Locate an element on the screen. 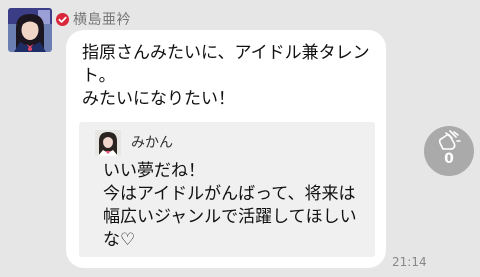 The height and width of the screenshot is (277, 480). message-timestamp: 21:14 is located at coordinates (409, 262).